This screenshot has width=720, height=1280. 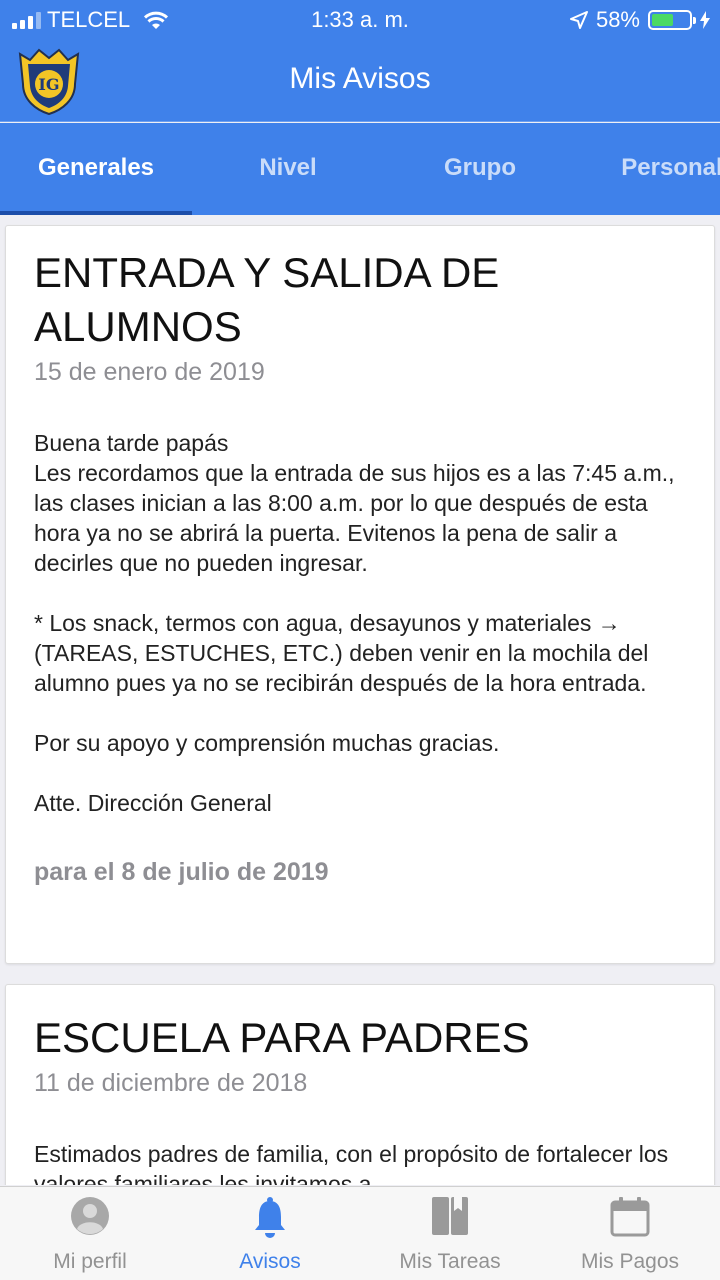 I want to click on tabbar-item-mis-tareas: Mis Tareas, so click(x=450, y=1233).